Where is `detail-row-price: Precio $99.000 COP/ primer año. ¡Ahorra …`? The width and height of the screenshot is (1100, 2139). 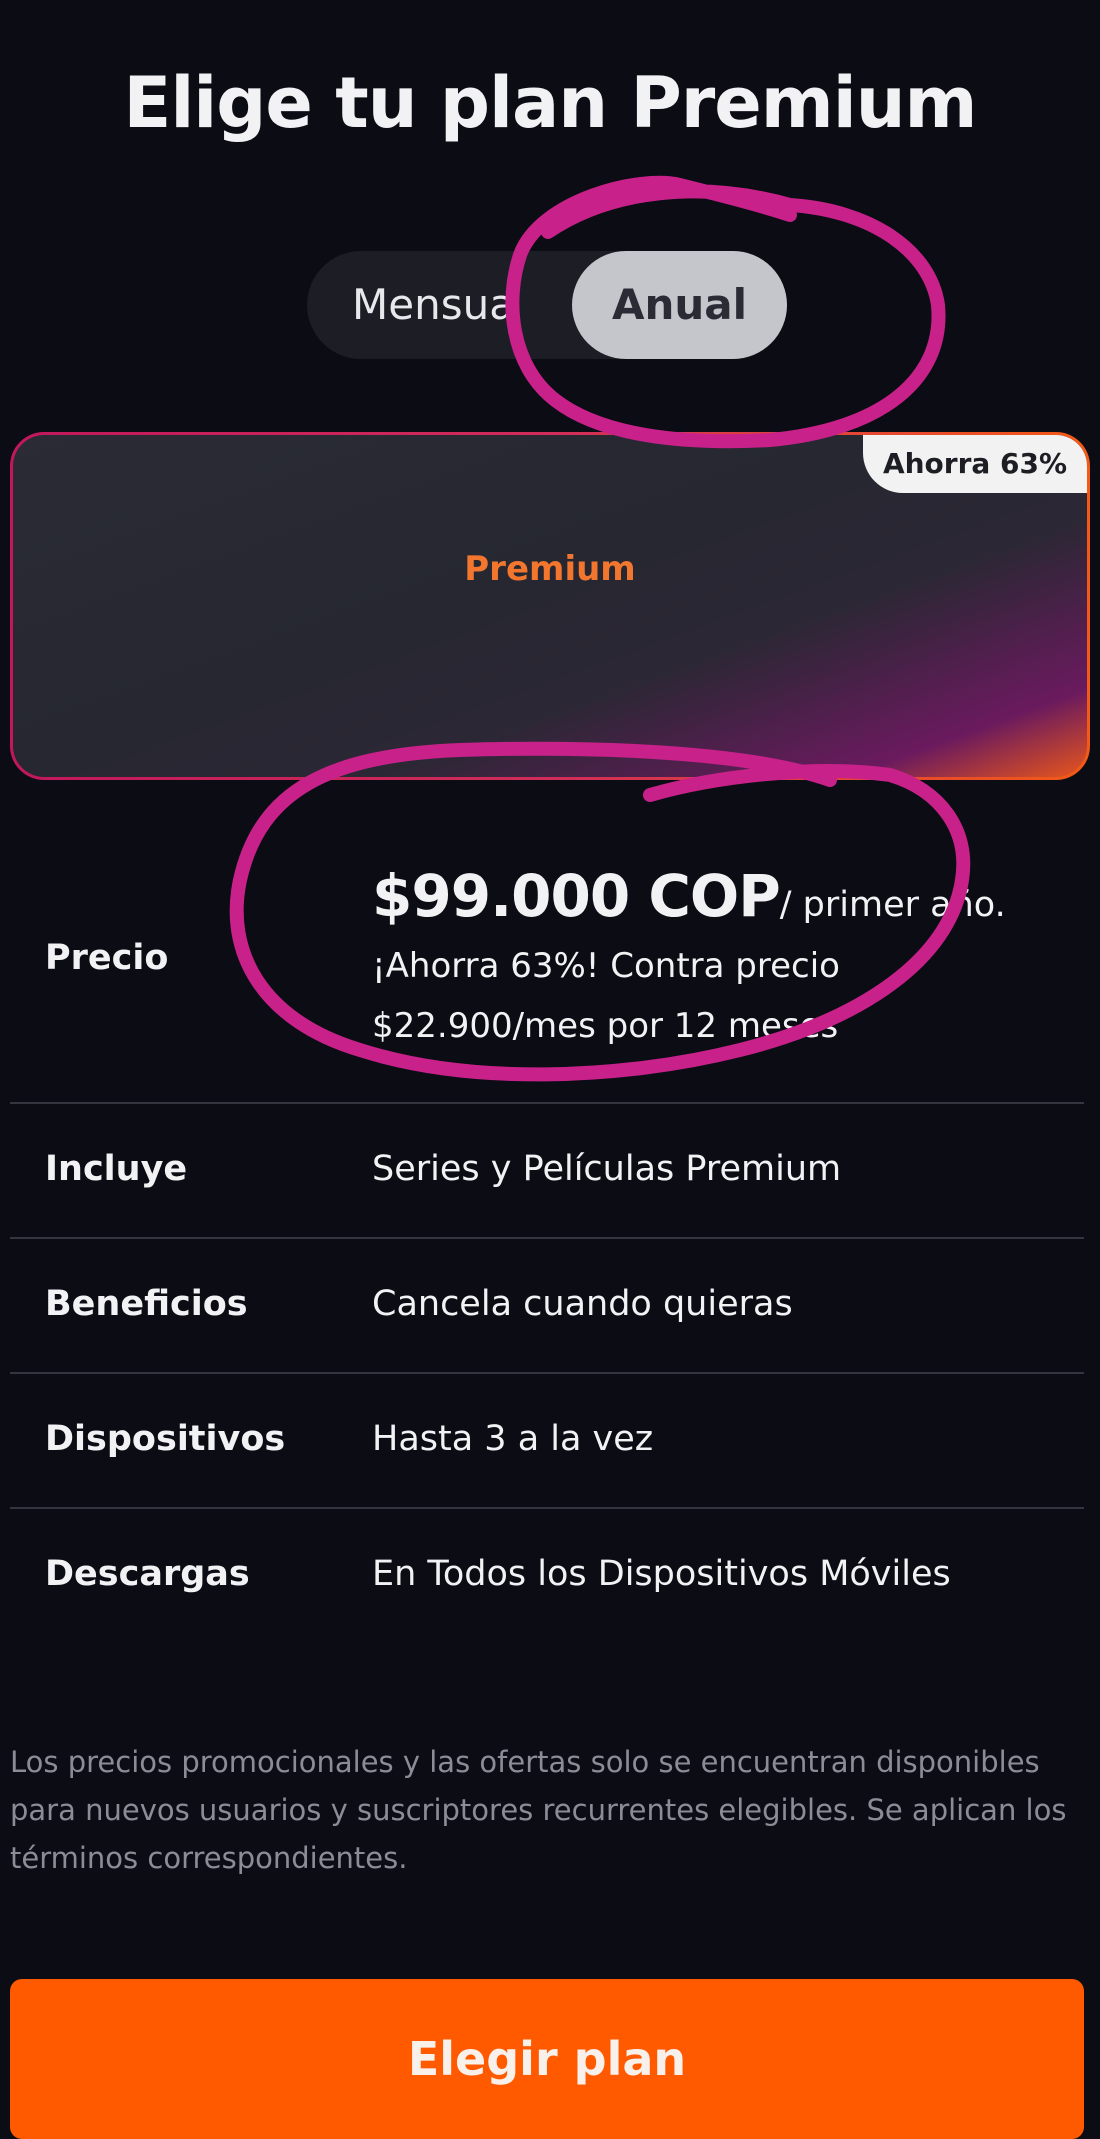 detail-row-price: Precio $99.000 COP/ primer año. ¡Ahorra … is located at coordinates (547, 952).